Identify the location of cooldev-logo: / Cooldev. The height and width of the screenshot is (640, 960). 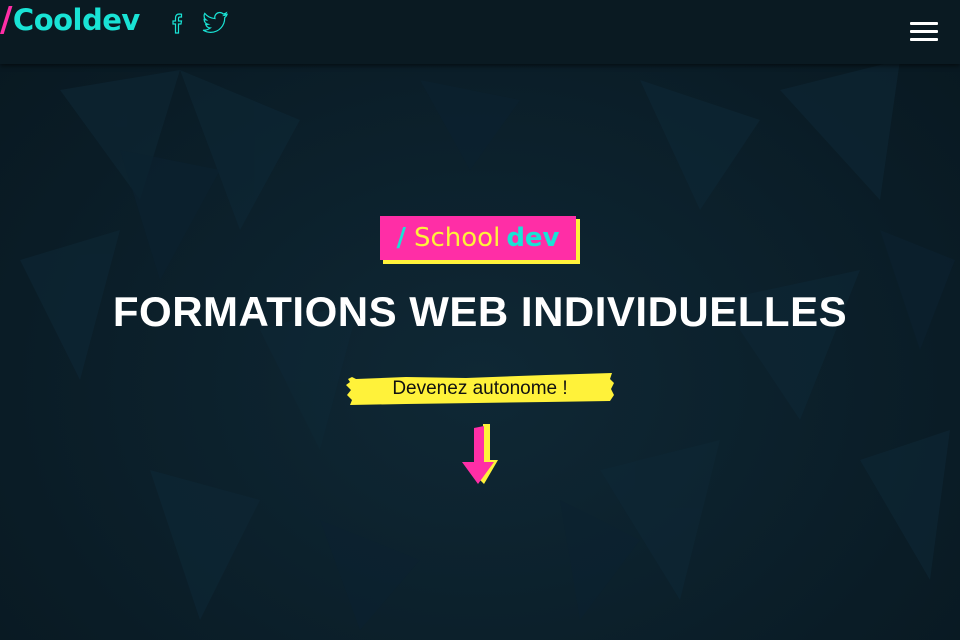
(70, 20).